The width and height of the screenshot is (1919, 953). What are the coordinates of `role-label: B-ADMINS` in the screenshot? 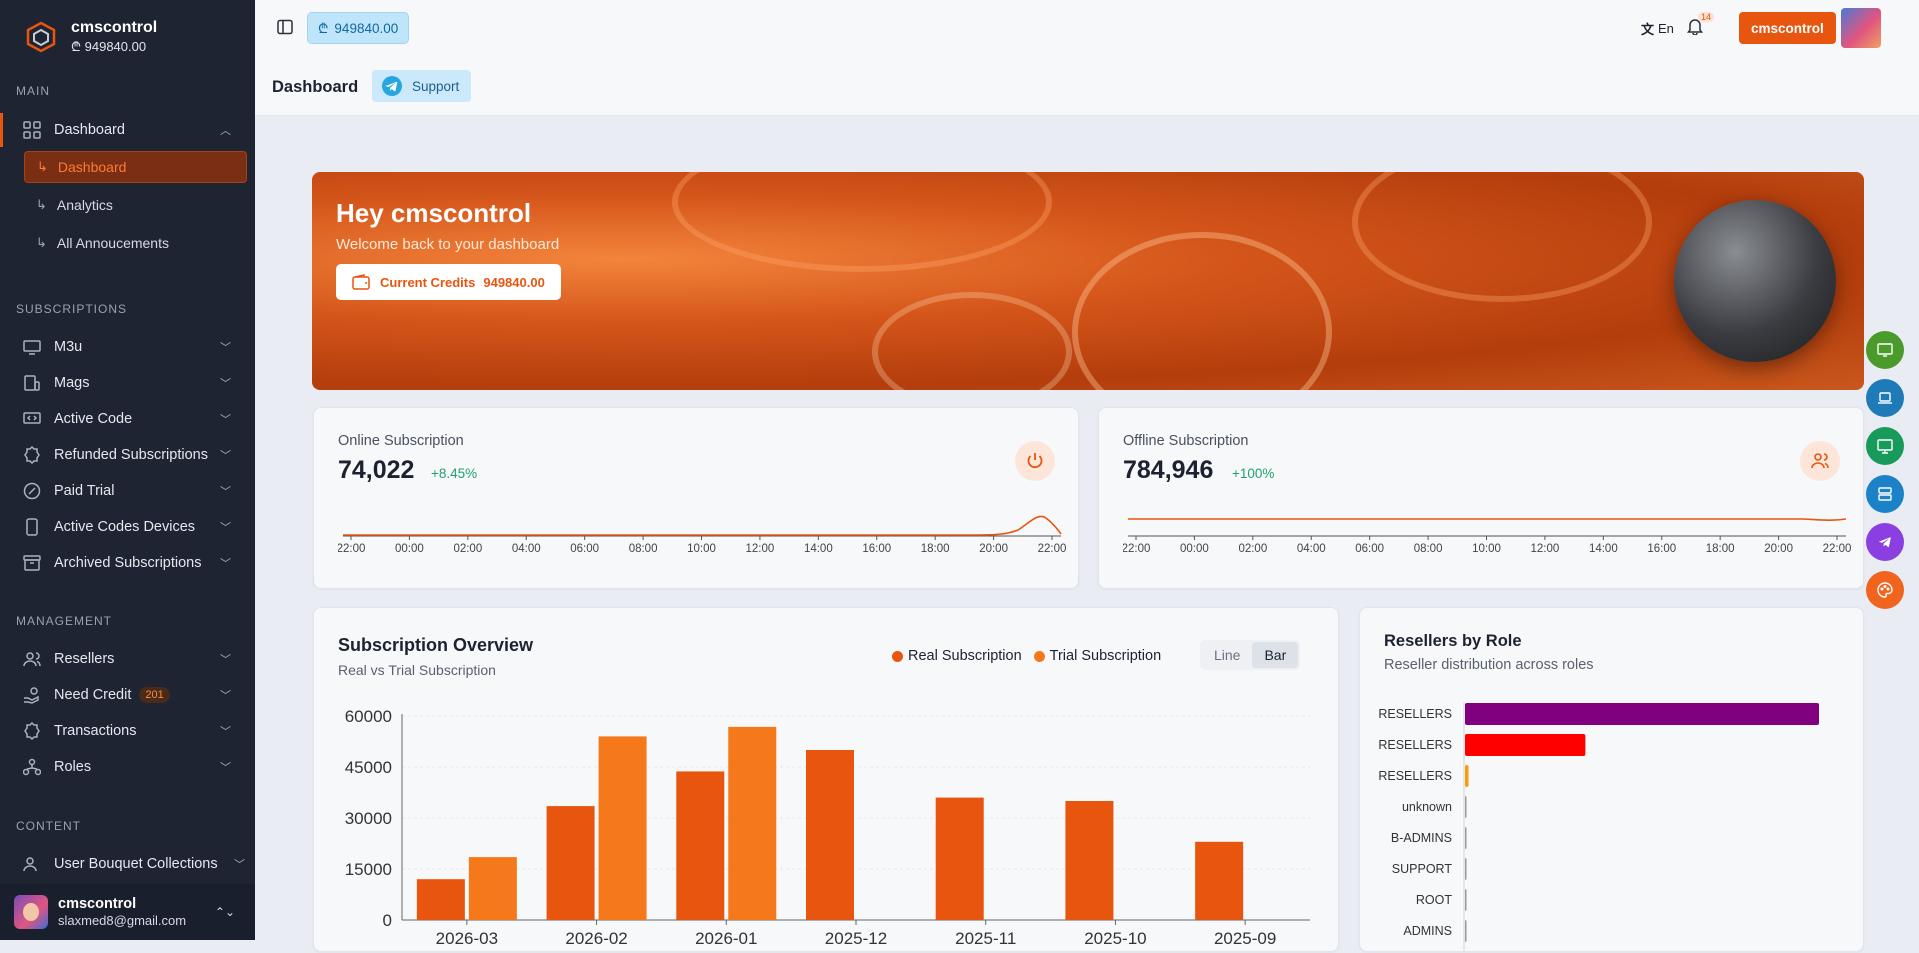 It's located at (1421, 838).